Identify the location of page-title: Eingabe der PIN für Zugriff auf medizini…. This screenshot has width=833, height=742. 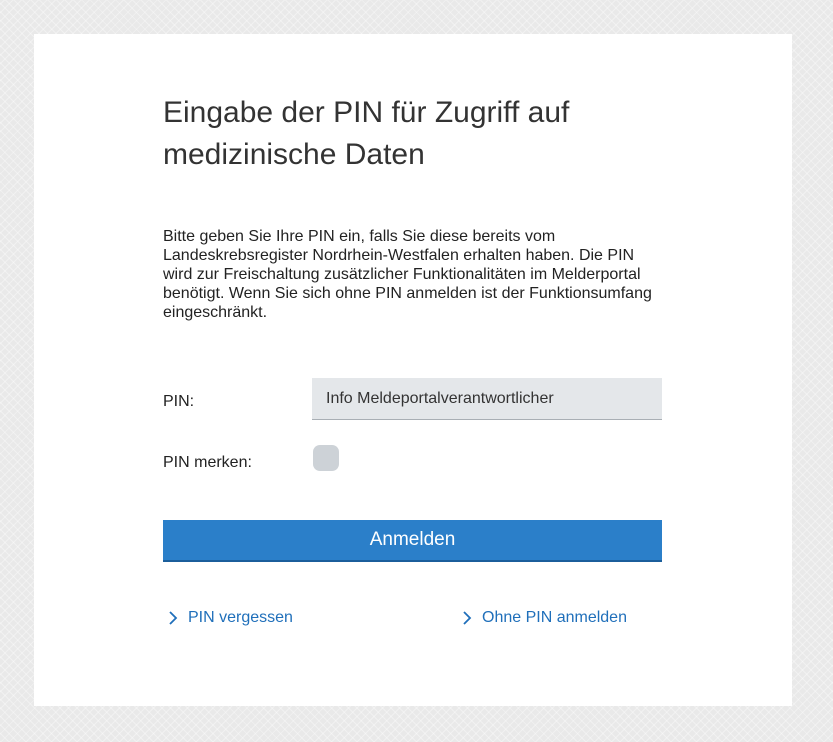
(366, 133).